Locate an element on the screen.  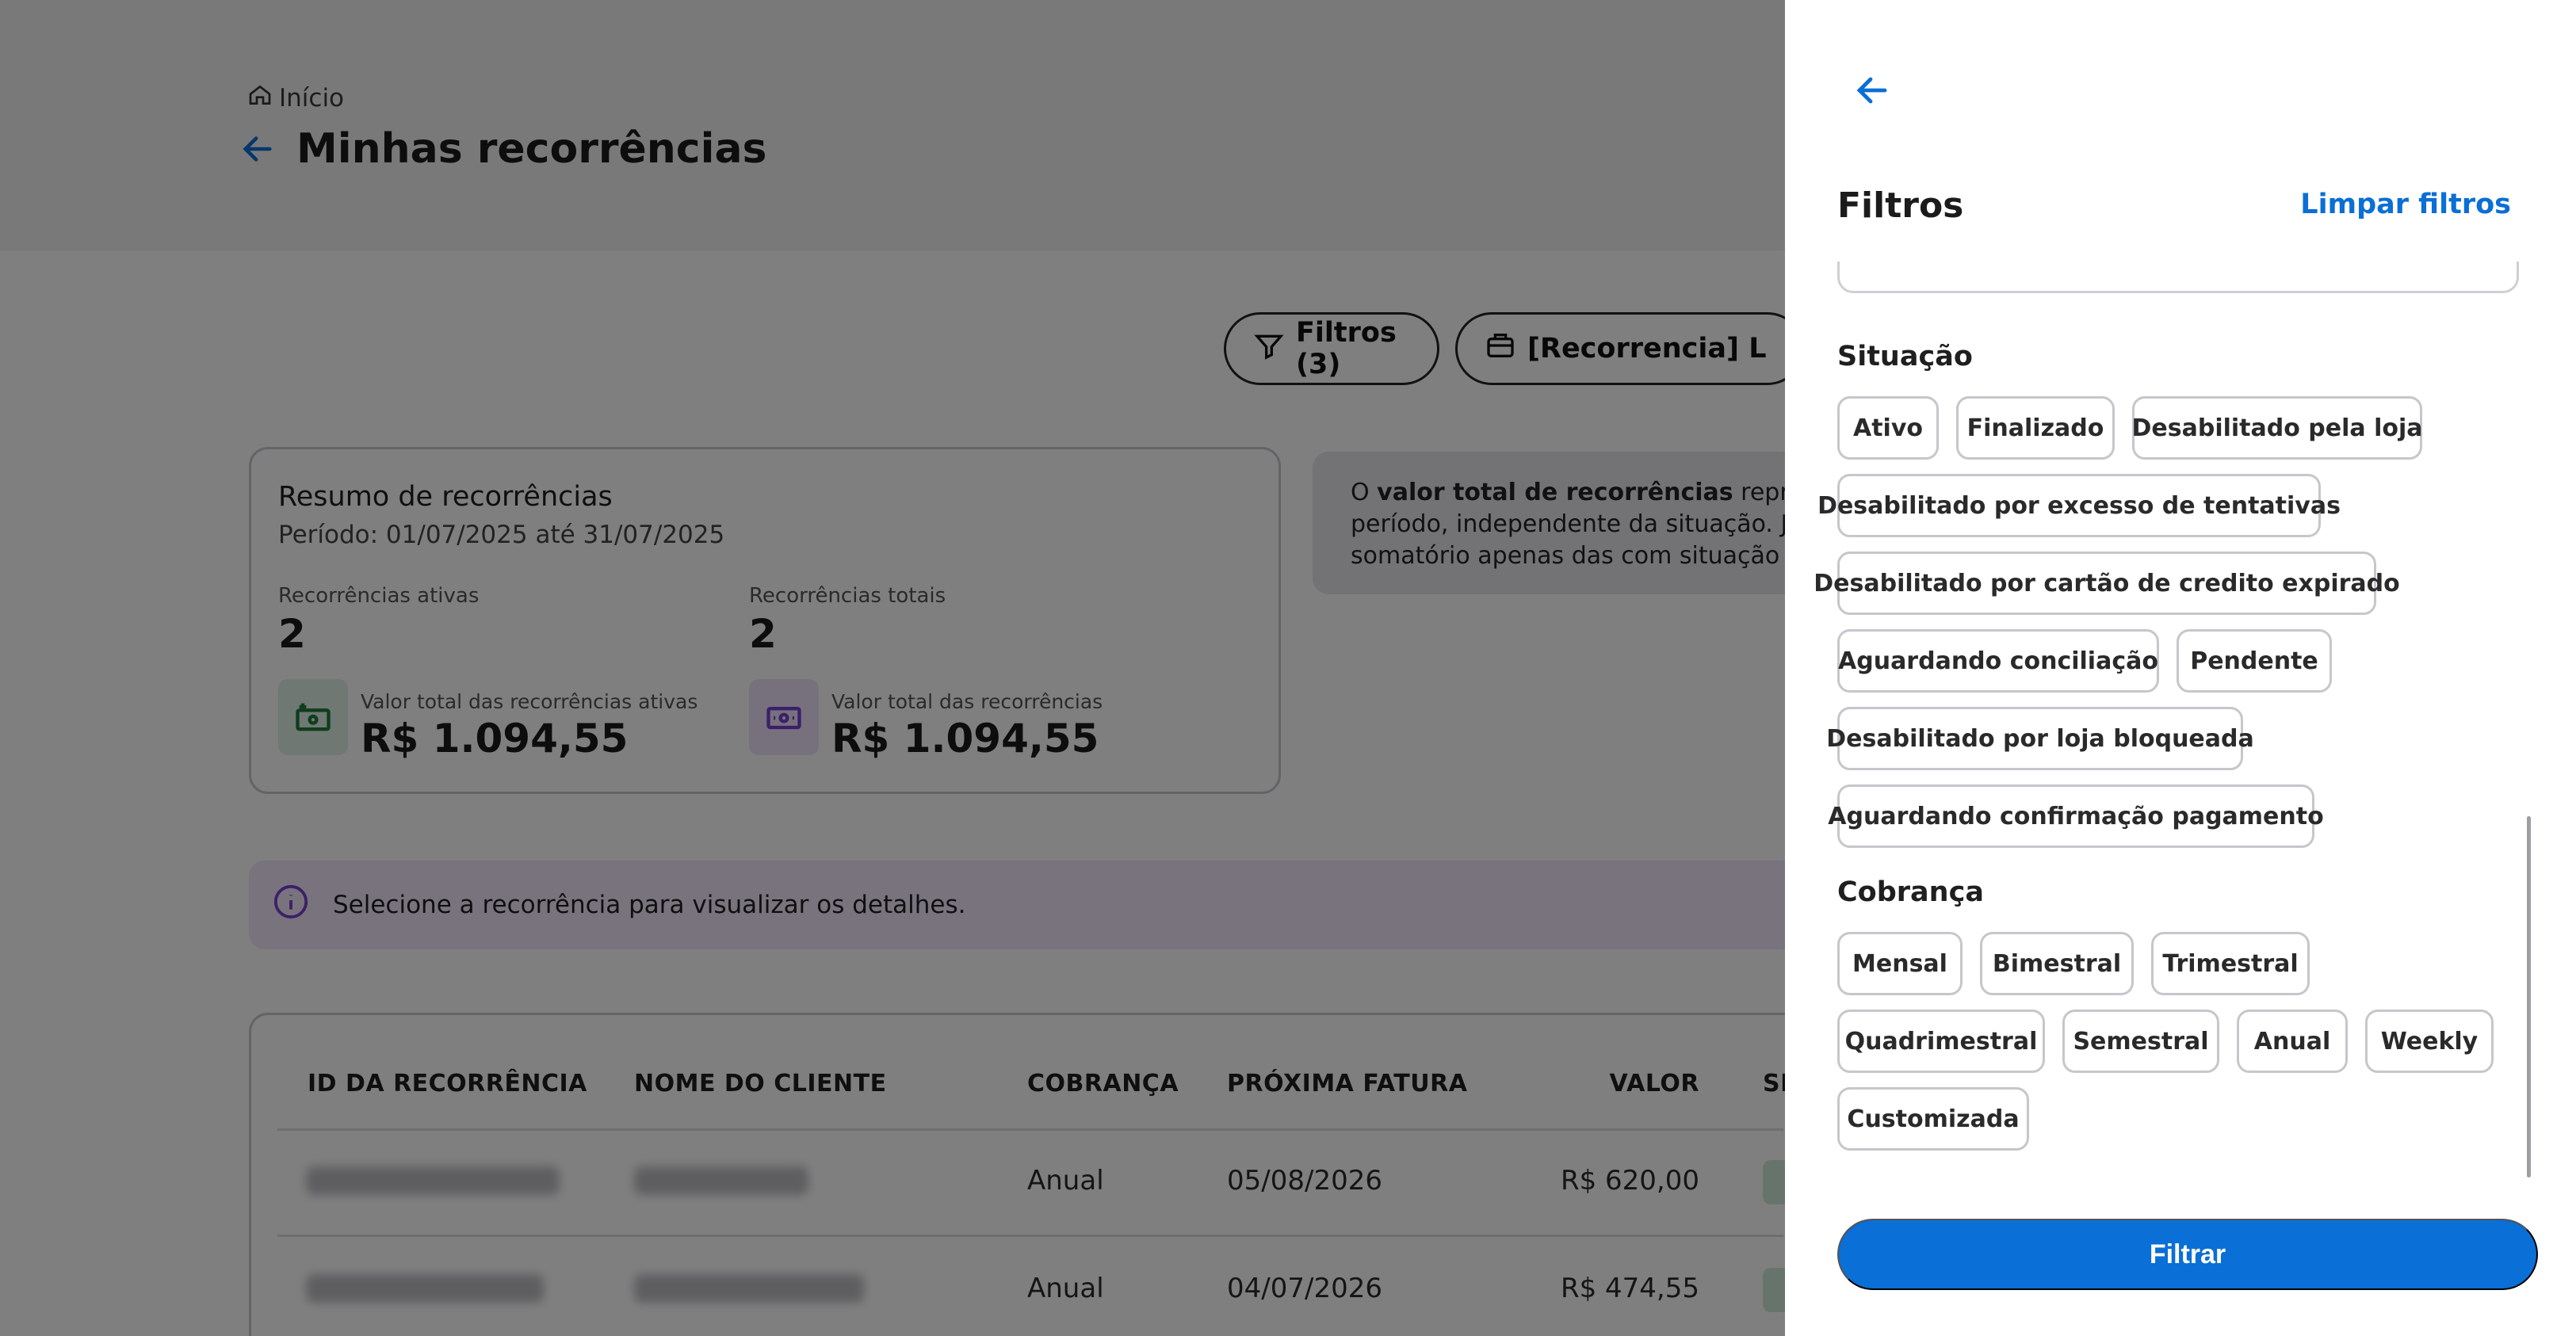
previous-field: · is located at coordinates (2178, 277).